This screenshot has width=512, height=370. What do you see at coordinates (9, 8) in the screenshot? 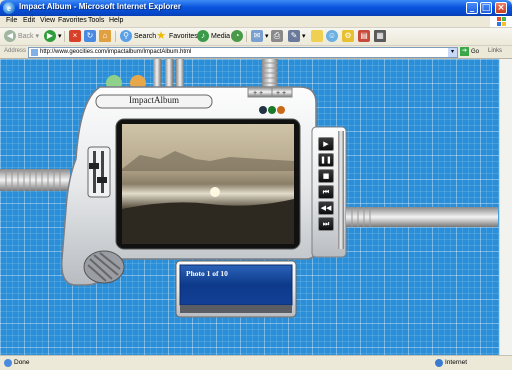
I see `ie-logo-icon: e` at bounding box center [9, 8].